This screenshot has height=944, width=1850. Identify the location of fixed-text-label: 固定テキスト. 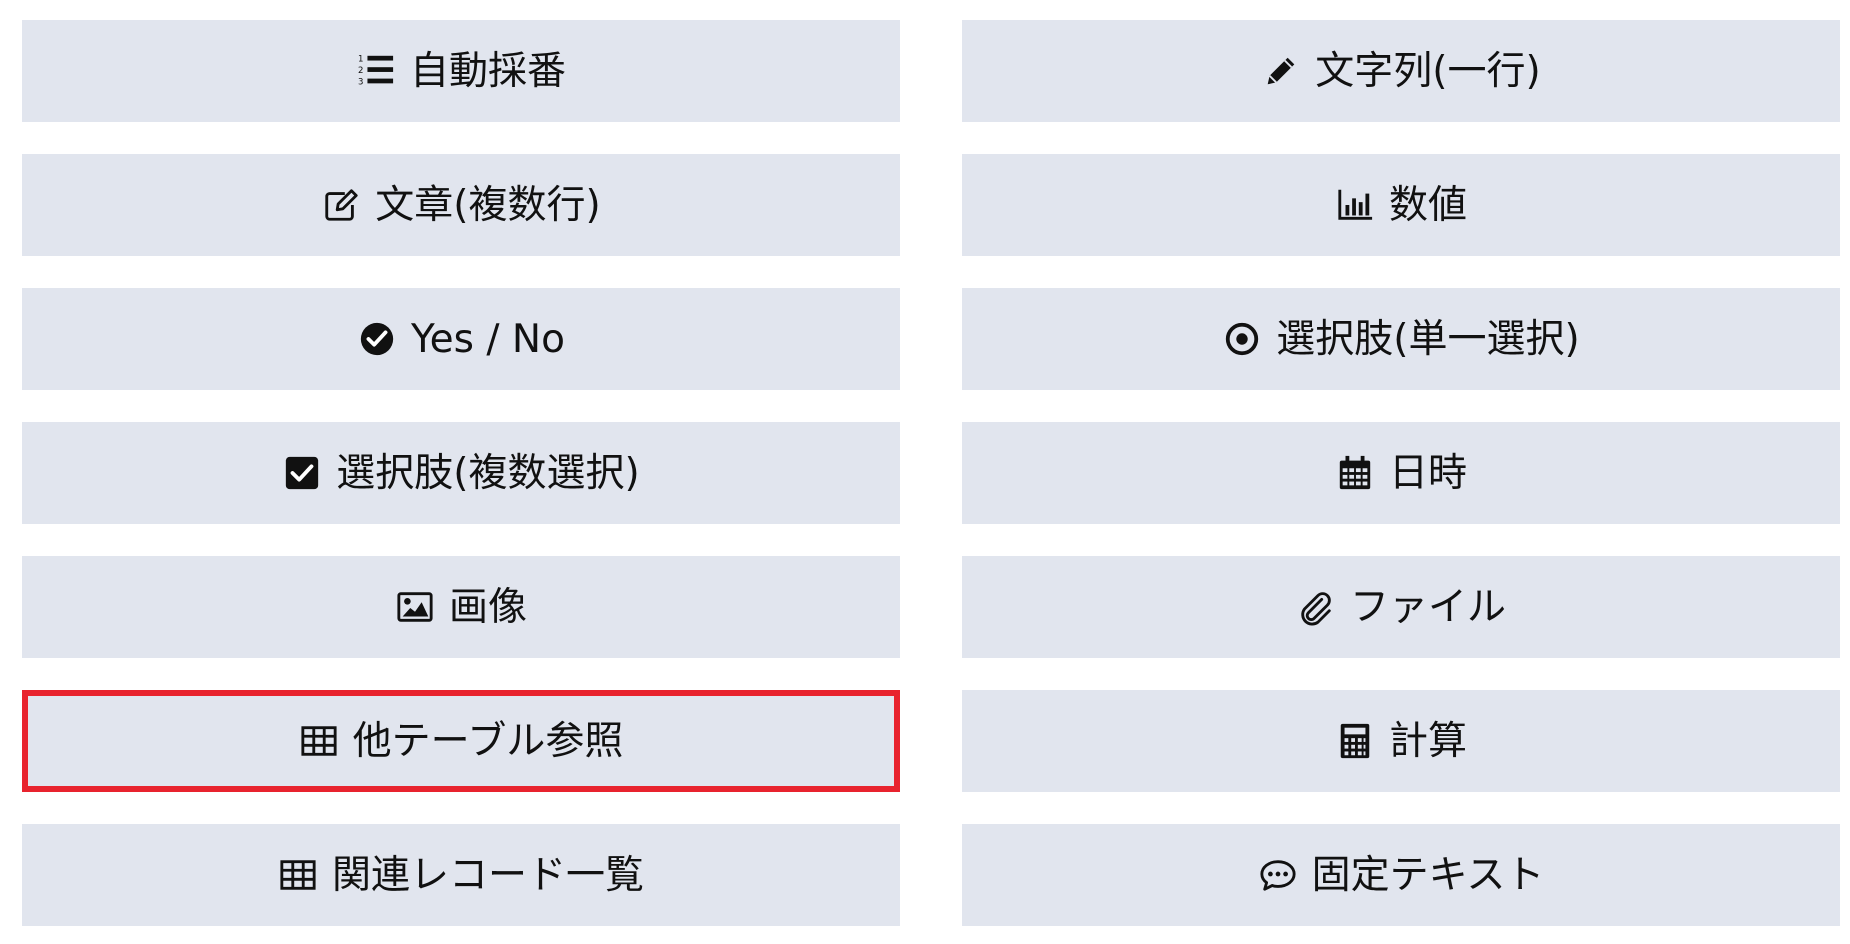
(1428, 875).